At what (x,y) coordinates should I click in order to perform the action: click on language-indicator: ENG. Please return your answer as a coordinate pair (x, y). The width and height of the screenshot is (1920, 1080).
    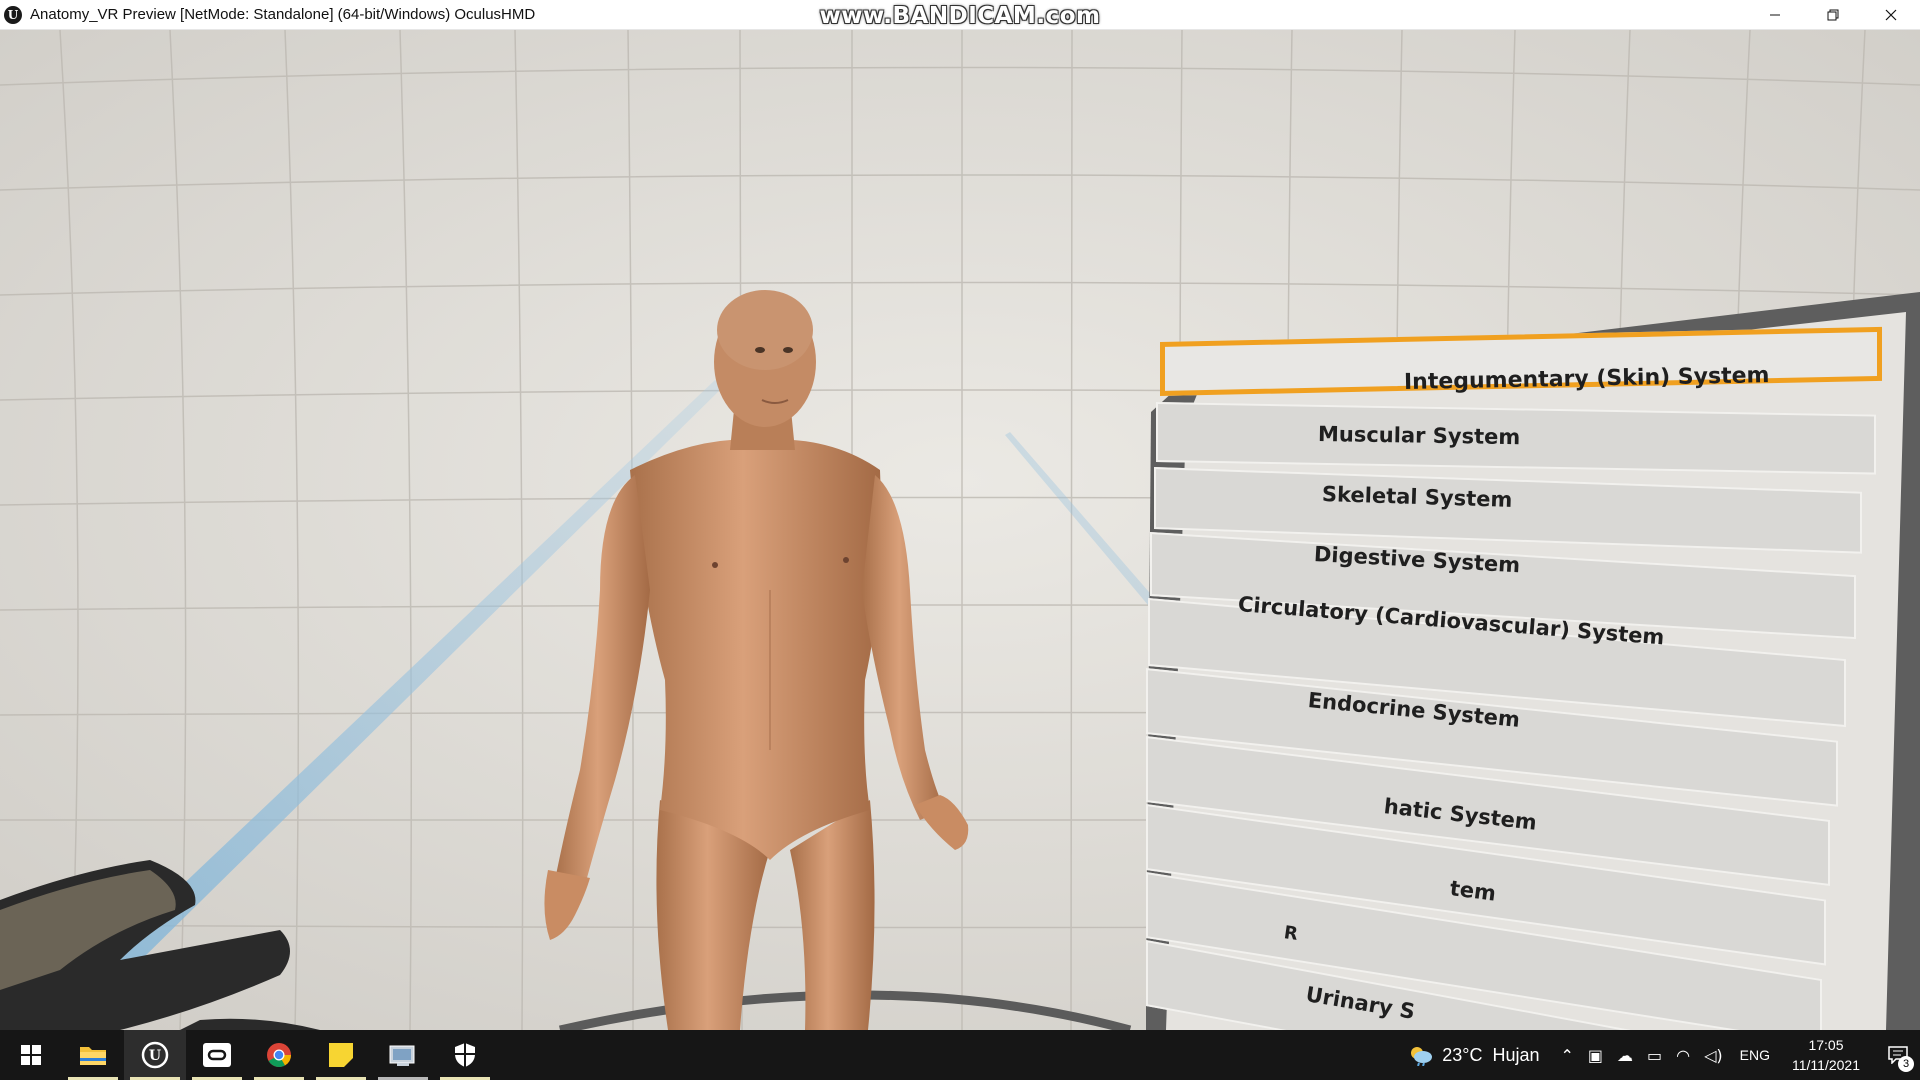
    Looking at the image, I should click on (1755, 1055).